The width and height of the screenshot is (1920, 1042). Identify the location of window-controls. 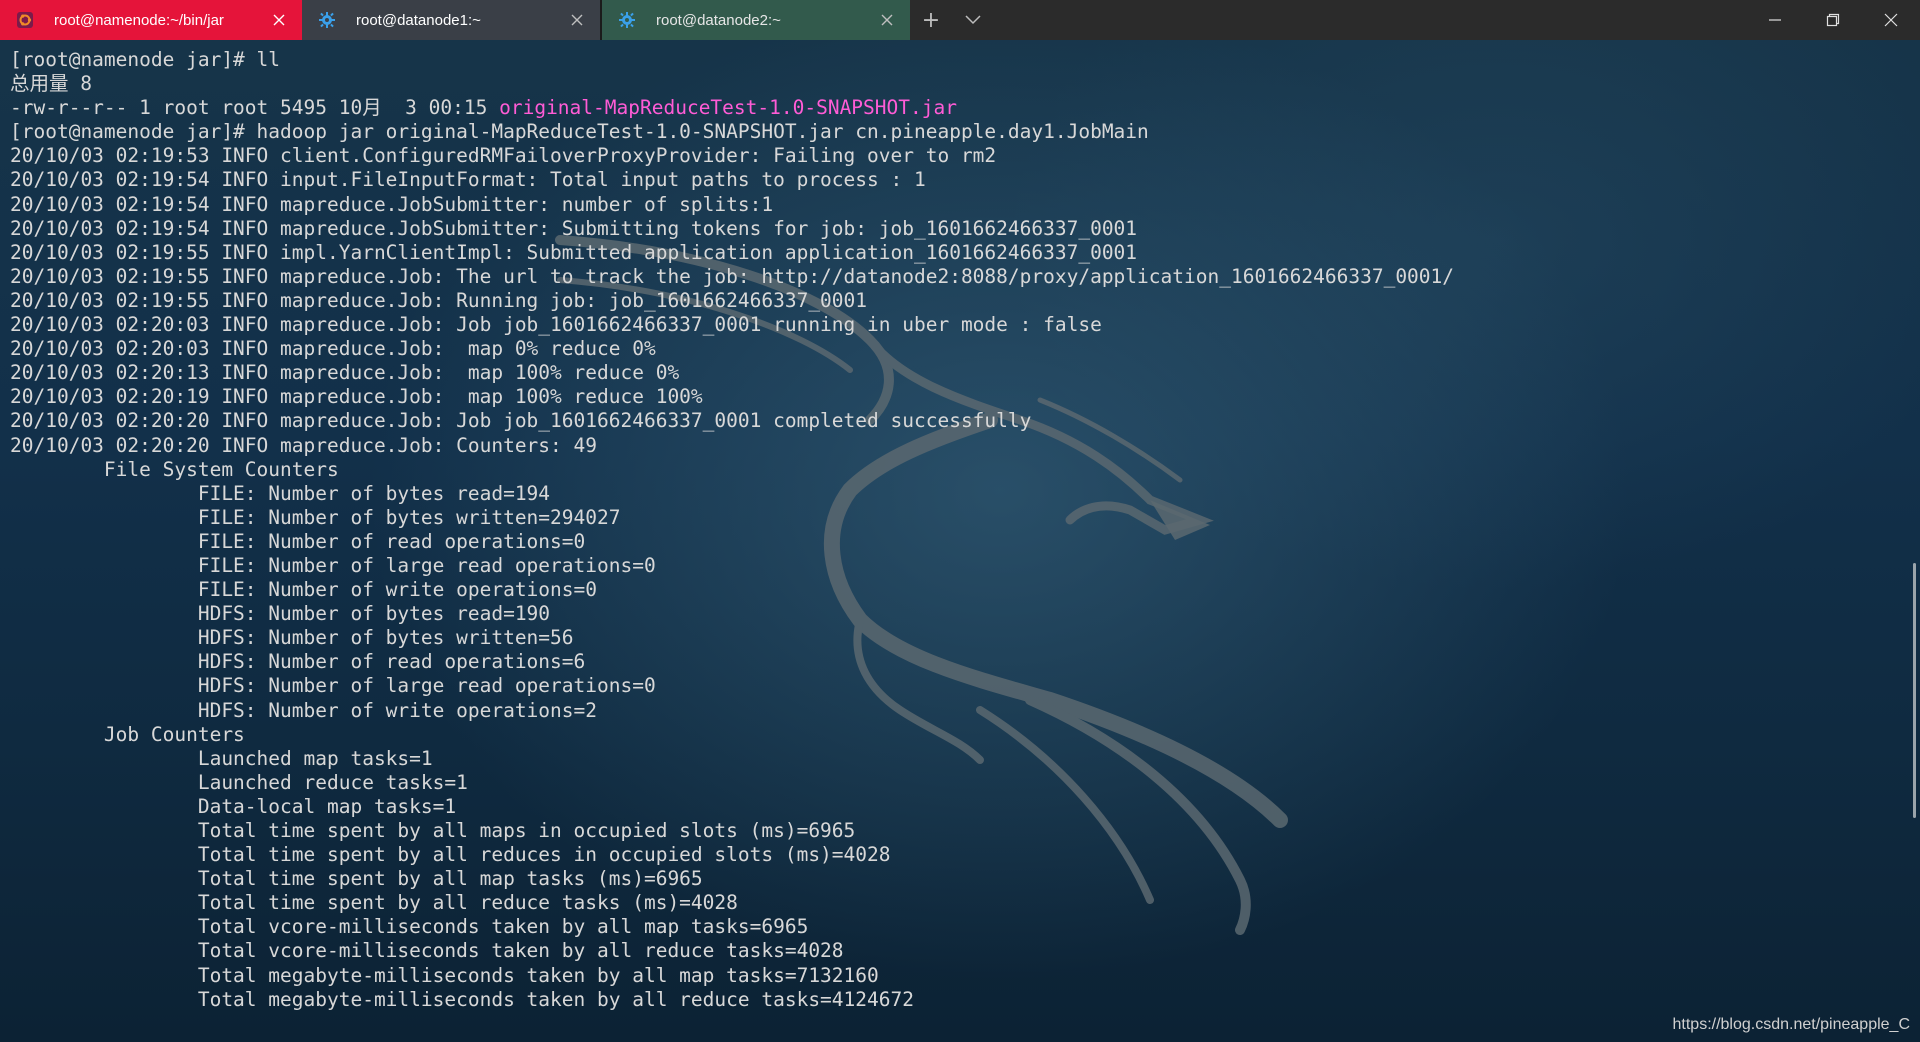
(1833, 20).